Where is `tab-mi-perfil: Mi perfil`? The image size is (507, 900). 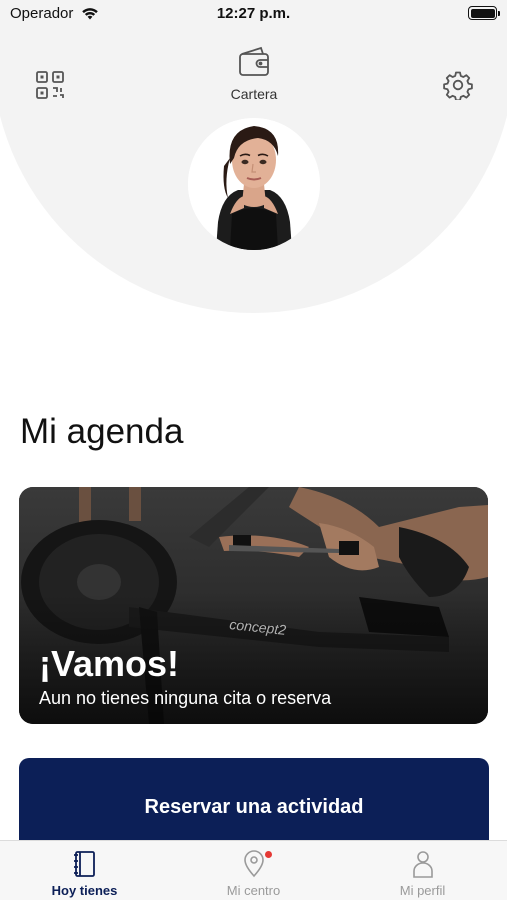
tab-mi-perfil: Mi perfil is located at coordinates (422, 870).